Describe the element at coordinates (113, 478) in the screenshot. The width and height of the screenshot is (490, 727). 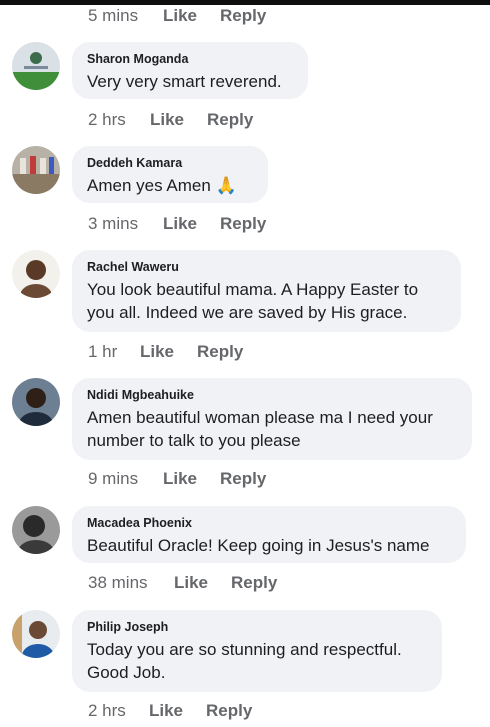
I see `comment-time: 9 mins` at that location.